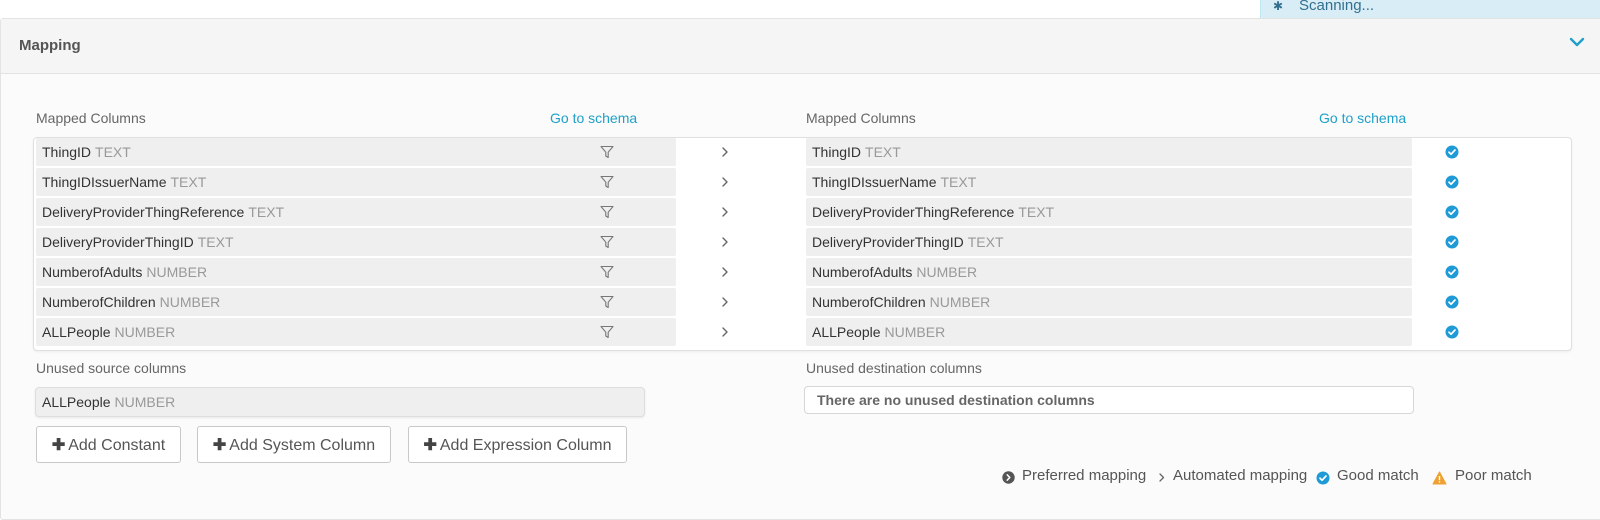  I want to click on source-column-name: ALLPeople, so click(76, 332).